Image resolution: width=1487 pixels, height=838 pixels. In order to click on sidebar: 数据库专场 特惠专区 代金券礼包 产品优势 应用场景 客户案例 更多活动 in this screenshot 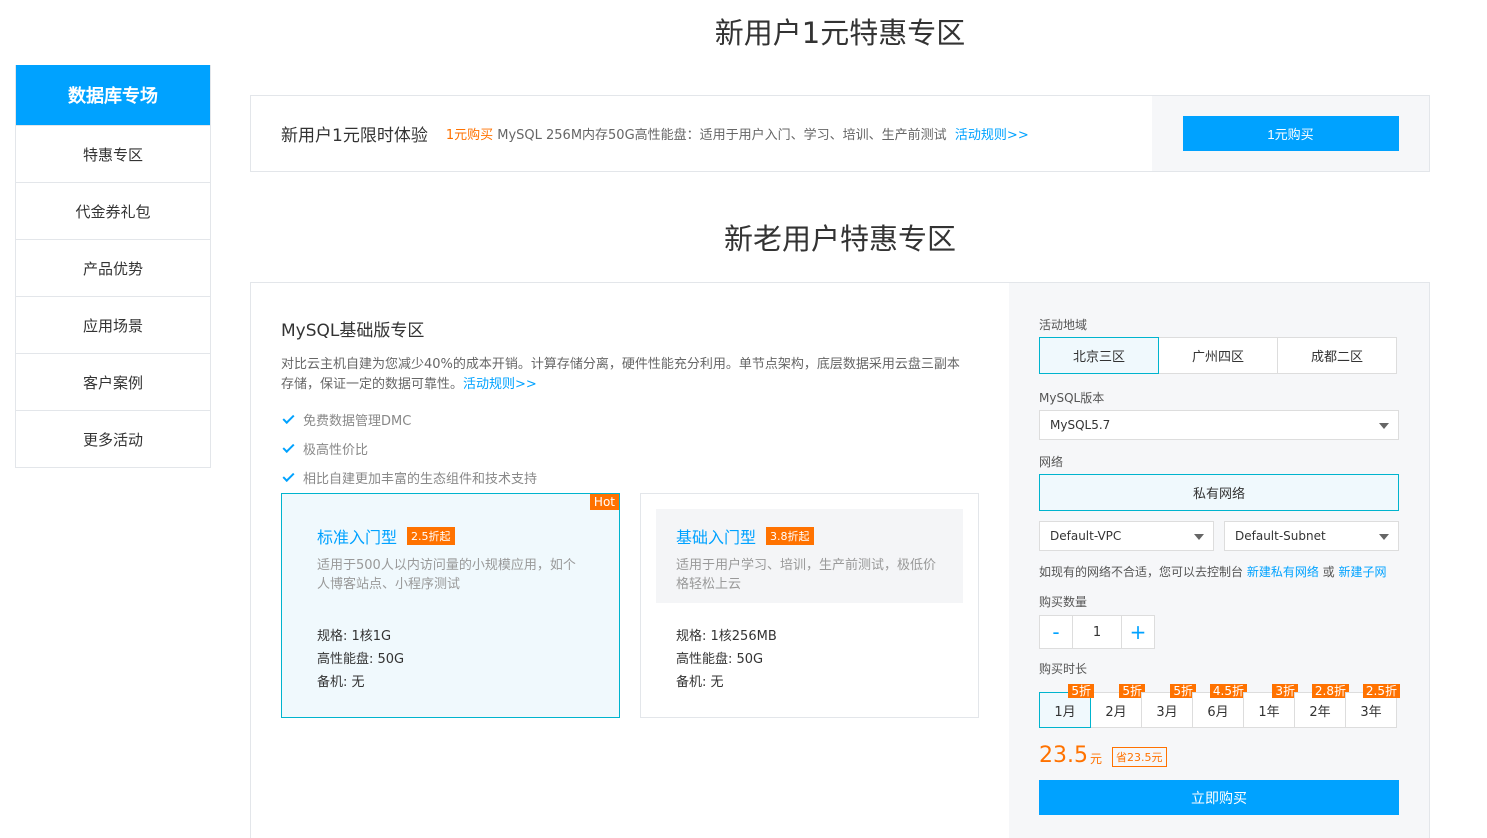, I will do `click(113, 266)`.